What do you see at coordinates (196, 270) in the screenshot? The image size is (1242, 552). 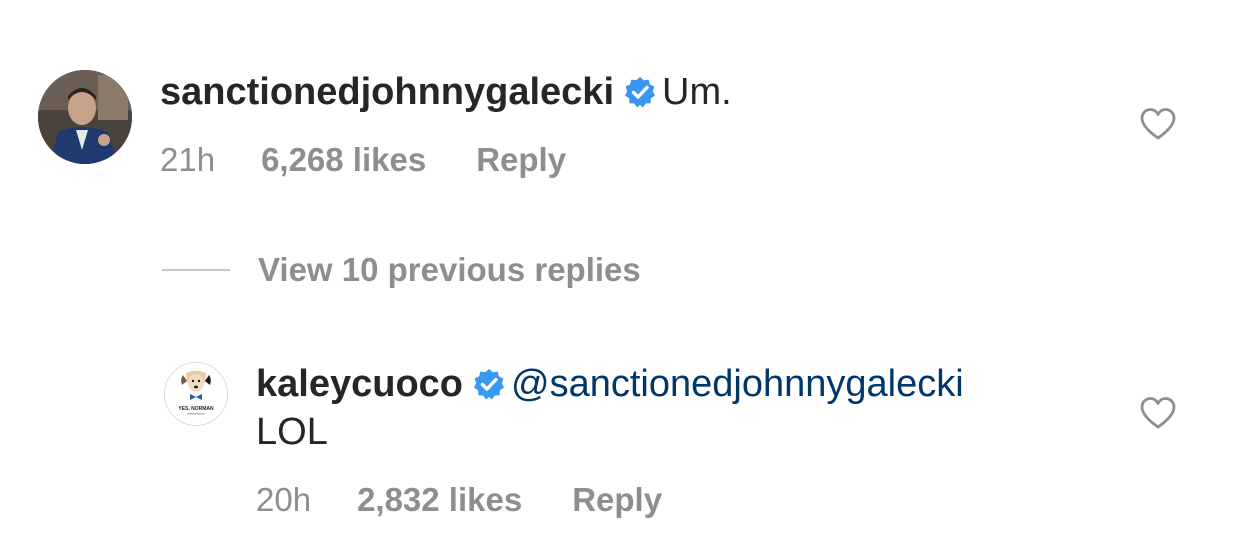 I see `divider-line` at bounding box center [196, 270].